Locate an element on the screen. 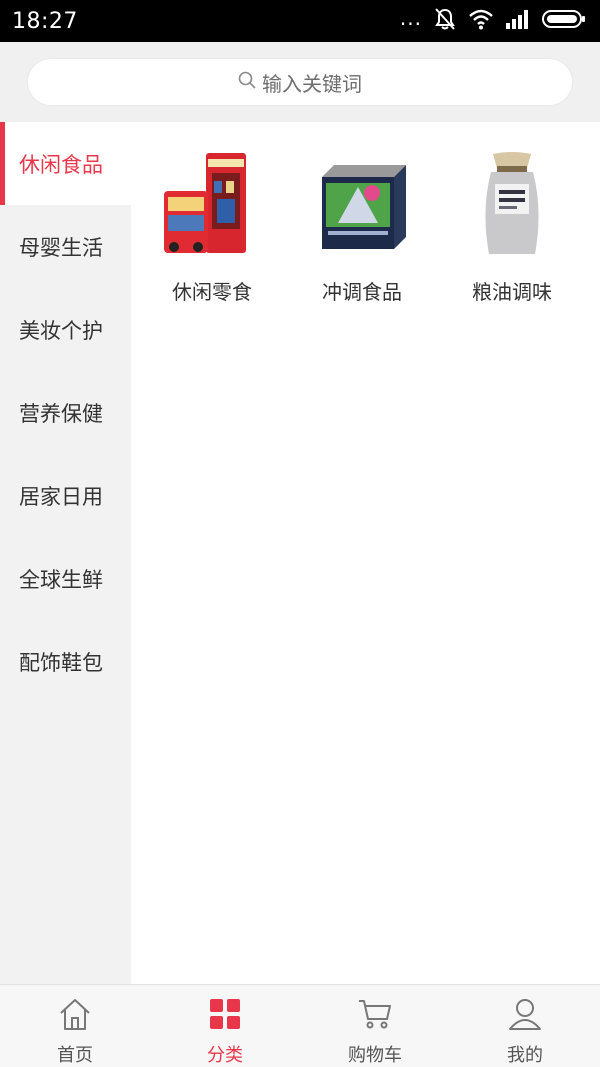 The height and width of the screenshot is (1067, 600). tab-label: 购物车 is located at coordinates (375, 1055).